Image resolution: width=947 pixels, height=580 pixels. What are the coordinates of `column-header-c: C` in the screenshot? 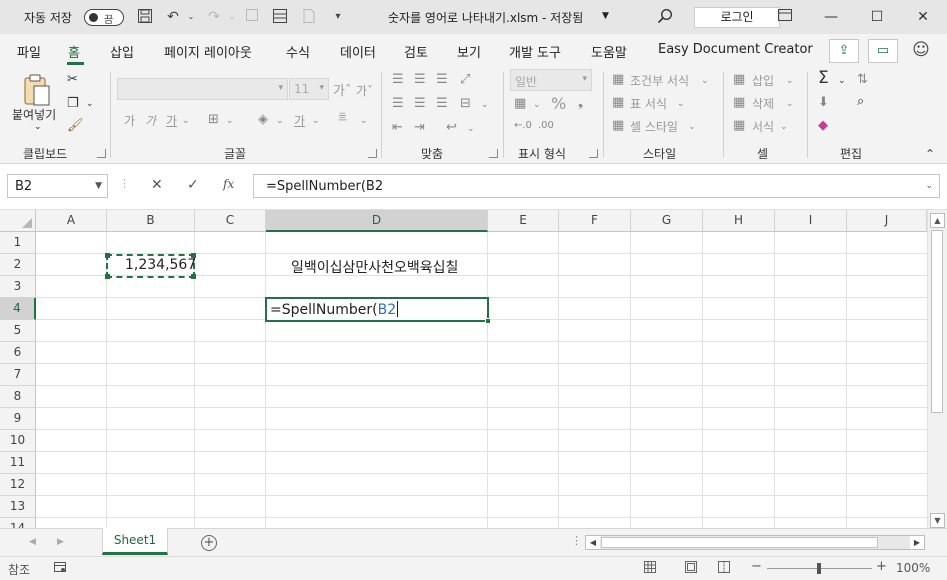 It's located at (230, 221).